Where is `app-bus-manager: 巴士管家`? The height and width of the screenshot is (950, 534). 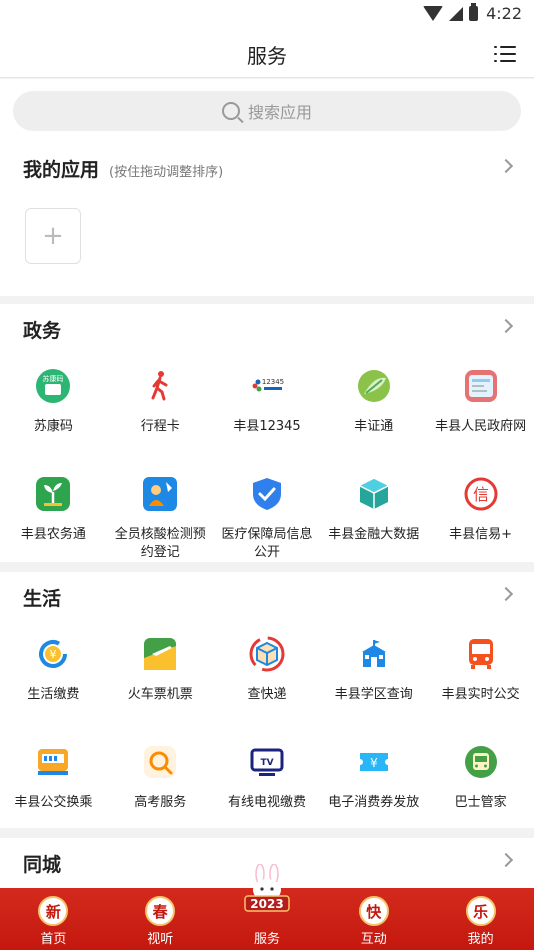
app-bus-manager: 巴士管家 is located at coordinates (480, 778).